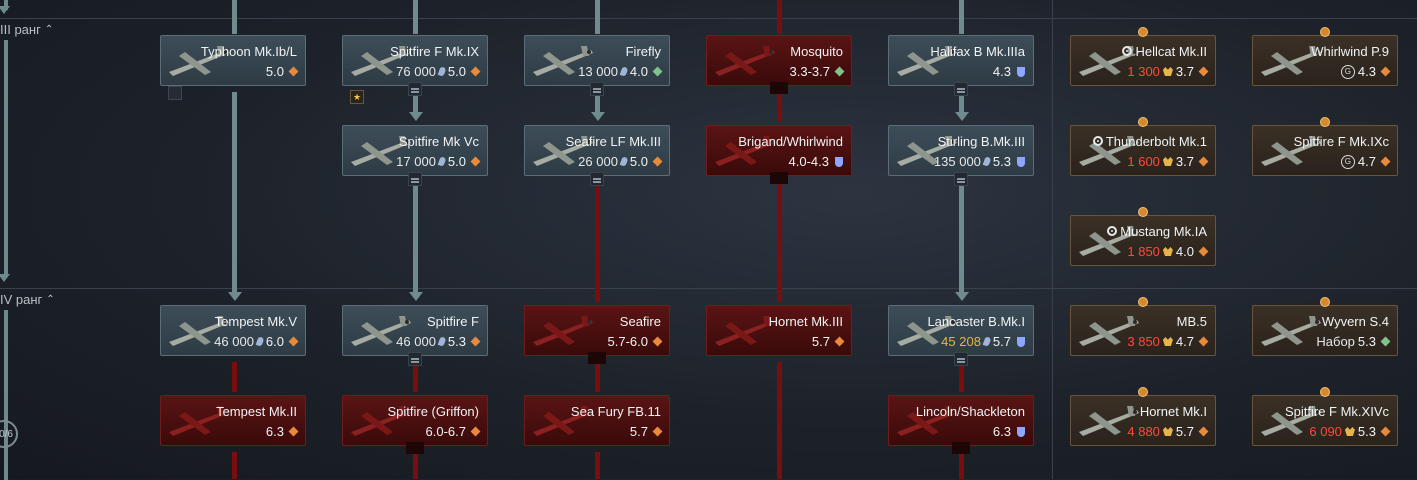 The image size is (1417, 480). I want to click on br-green-diamond-icon, so click(839, 71).